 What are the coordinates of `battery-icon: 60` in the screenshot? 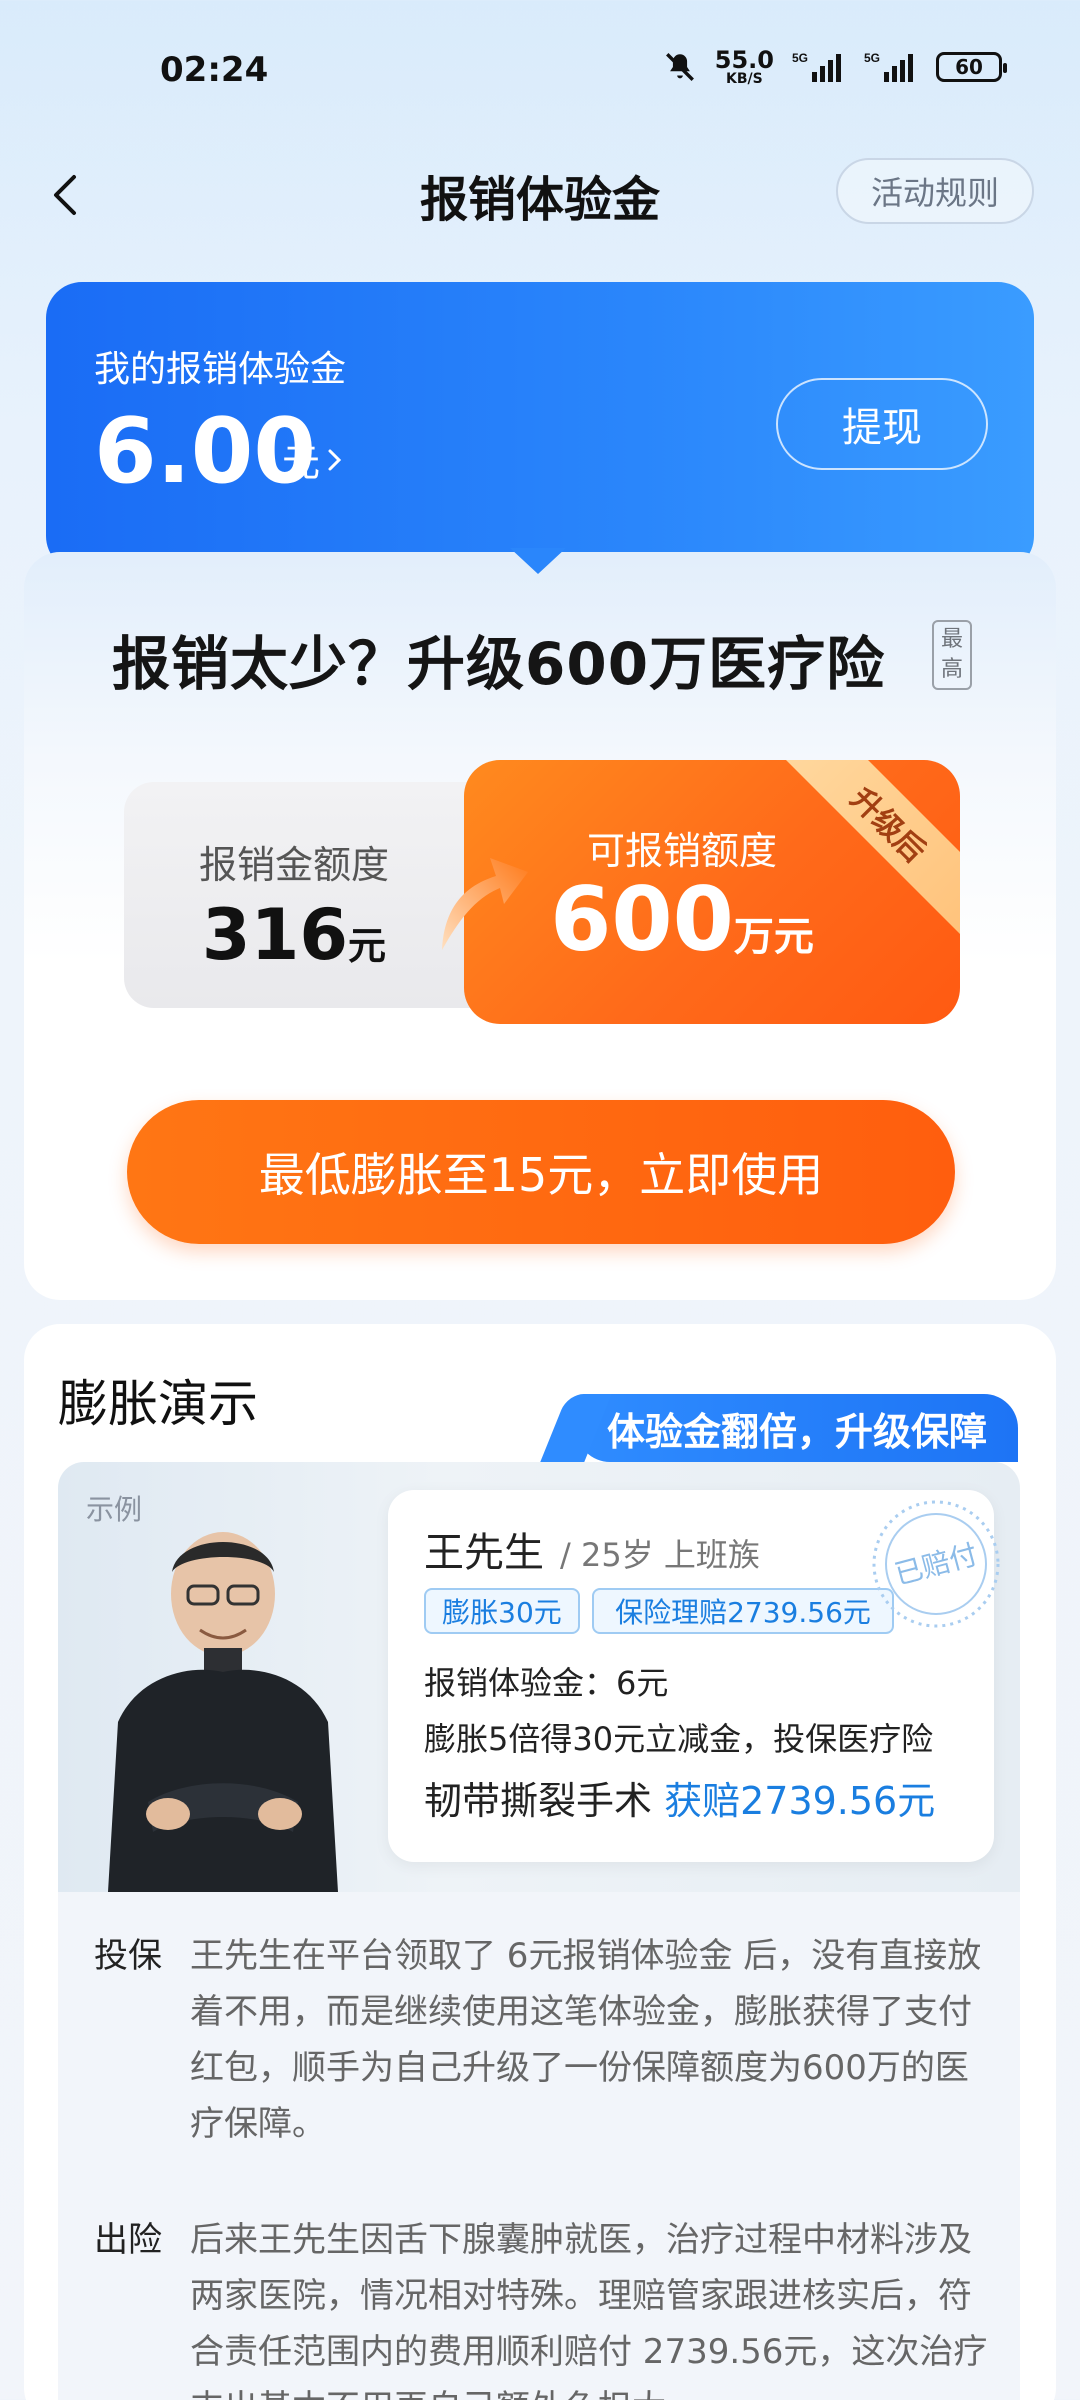 It's located at (971, 67).